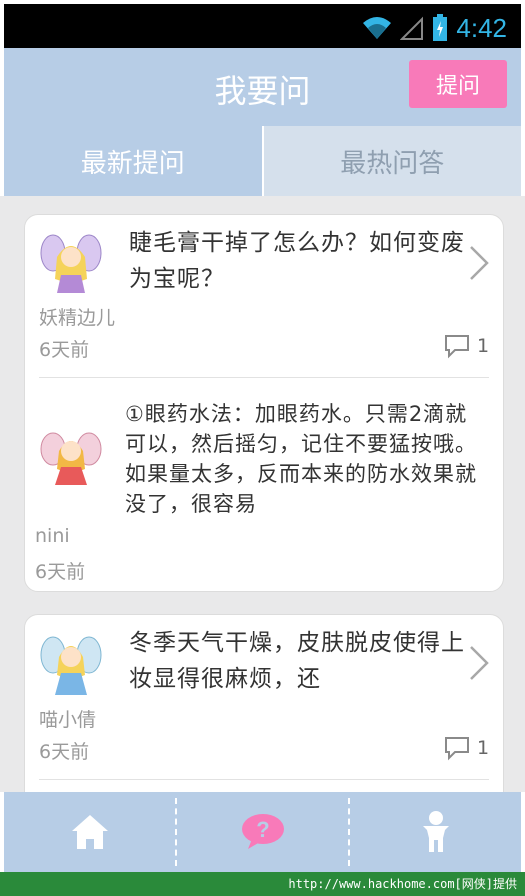 The width and height of the screenshot is (525, 896). What do you see at coordinates (440, 27) in the screenshot?
I see `battery-icon` at bounding box center [440, 27].